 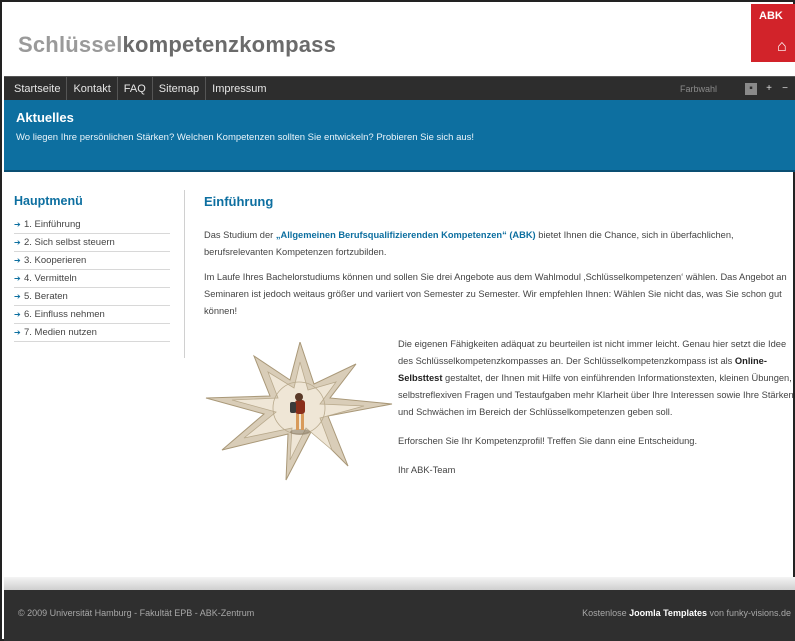 I want to click on menu-item-label: 7. Medien nutzen, so click(x=60, y=332).